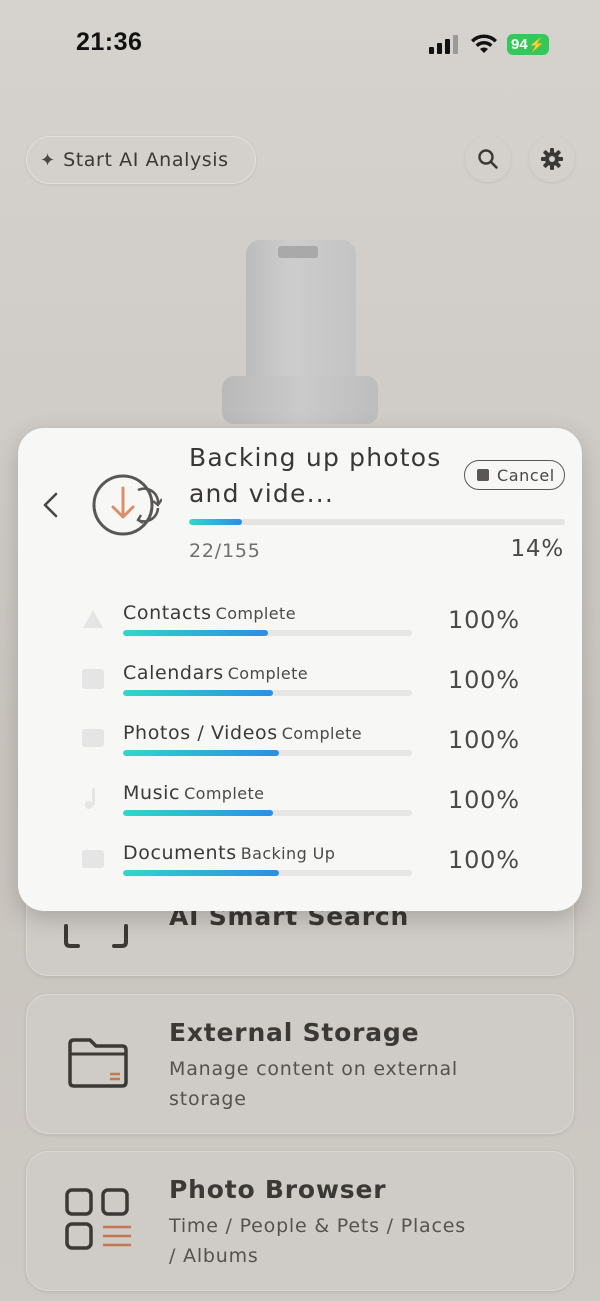  What do you see at coordinates (200, 733) in the screenshot?
I see `item-name: Photos / Videos` at bounding box center [200, 733].